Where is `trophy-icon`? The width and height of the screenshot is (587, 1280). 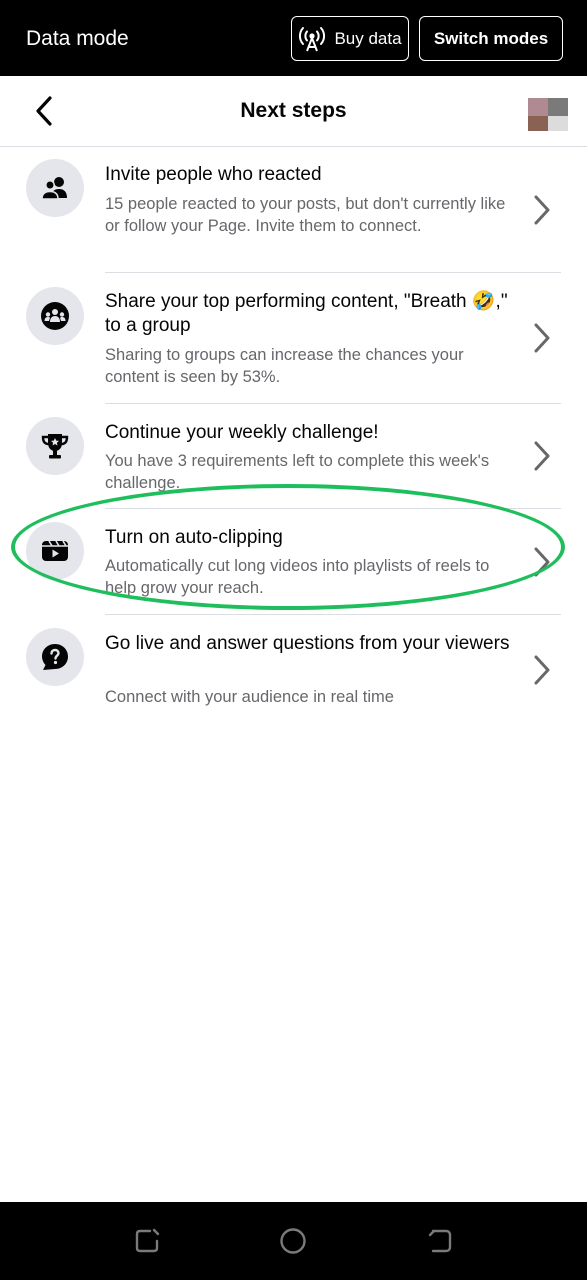 trophy-icon is located at coordinates (55, 446).